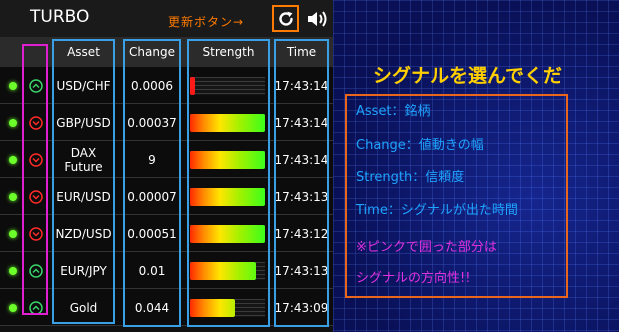  I want to click on refresh-annotation: 更新ボタン→, so click(206, 22).